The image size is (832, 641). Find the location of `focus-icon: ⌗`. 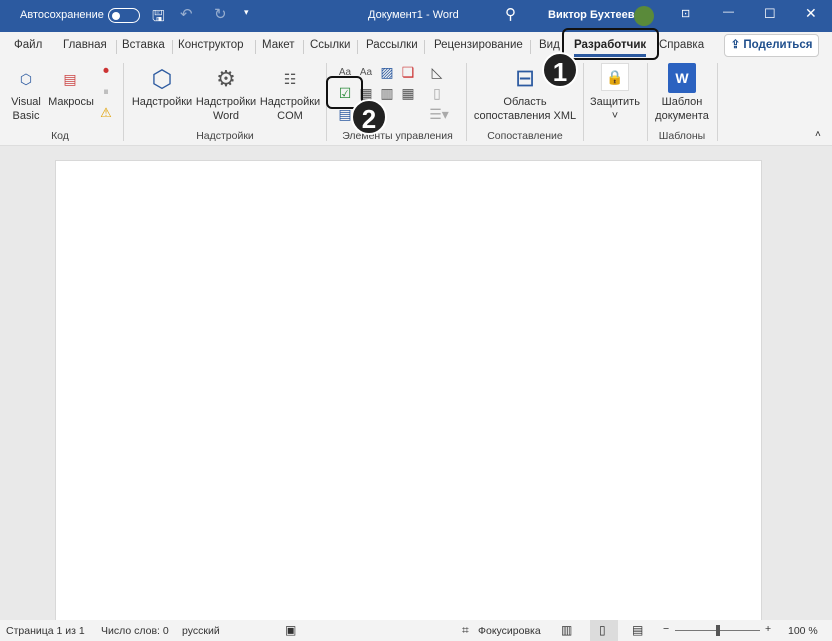

focus-icon: ⌗ is located at coordinates (465, 630).